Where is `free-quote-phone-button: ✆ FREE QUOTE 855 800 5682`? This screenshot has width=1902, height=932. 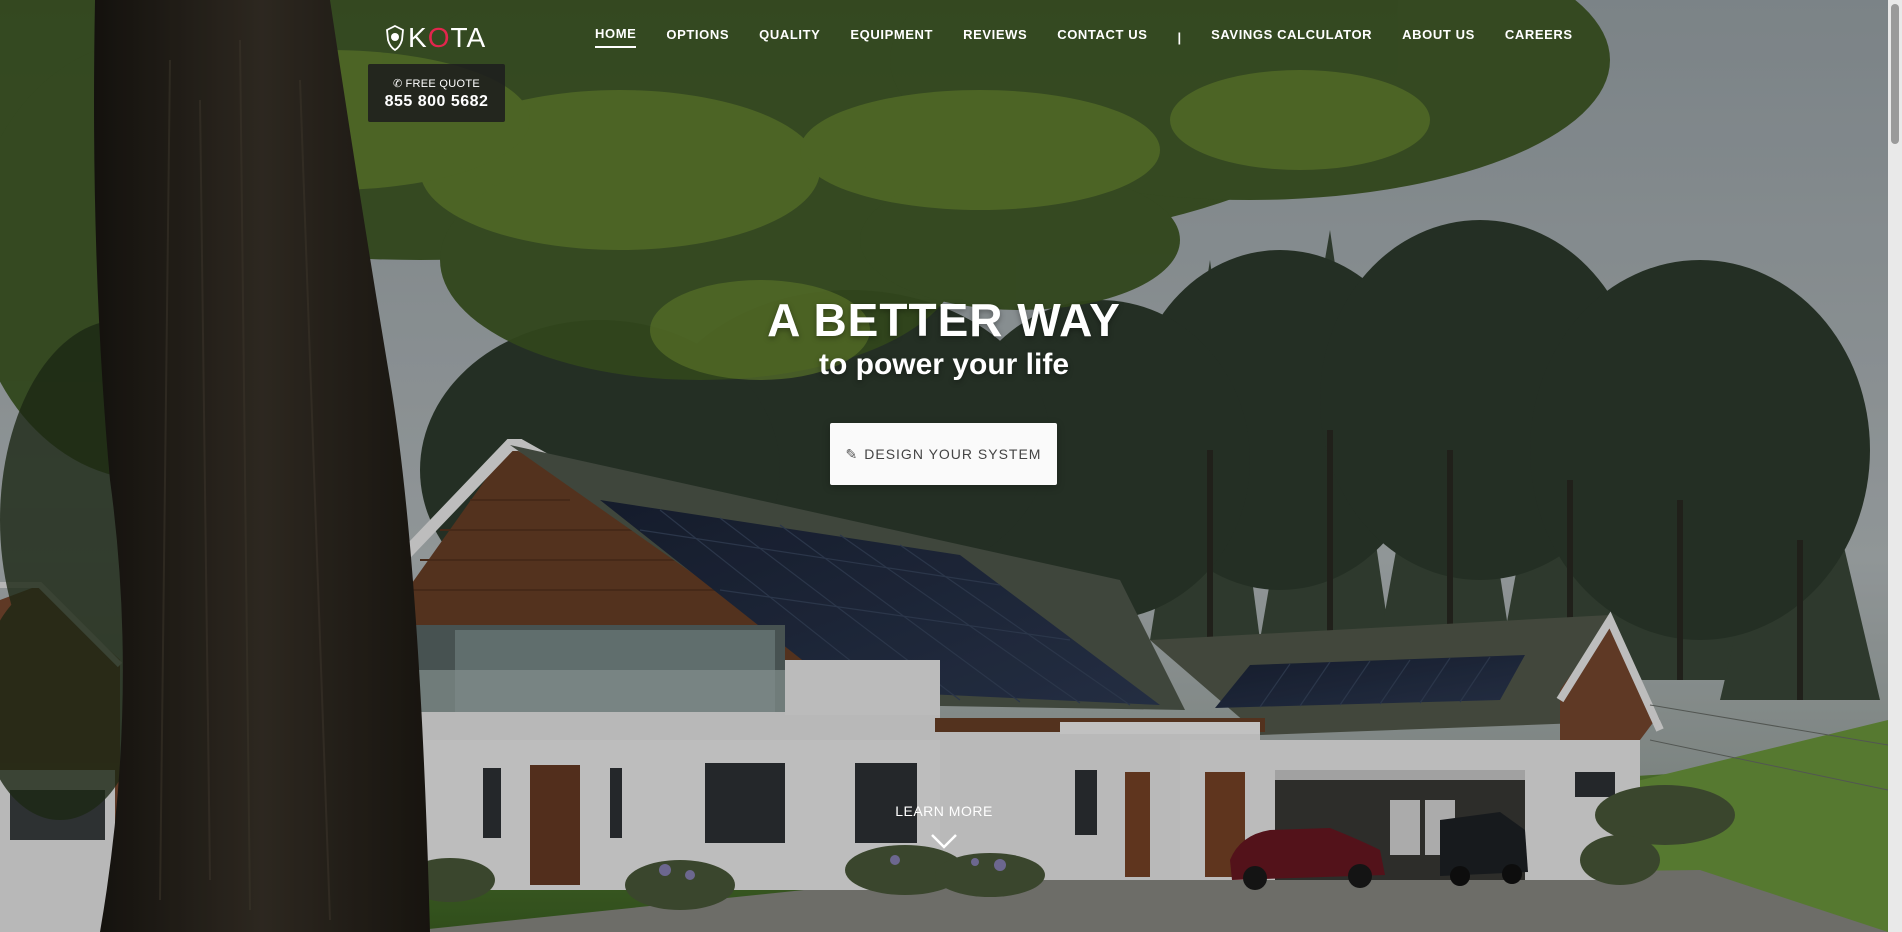 free-quote-phone-button: ✆ FREE QUOTE 855 800 5682 is located at coordinates (436, 93).